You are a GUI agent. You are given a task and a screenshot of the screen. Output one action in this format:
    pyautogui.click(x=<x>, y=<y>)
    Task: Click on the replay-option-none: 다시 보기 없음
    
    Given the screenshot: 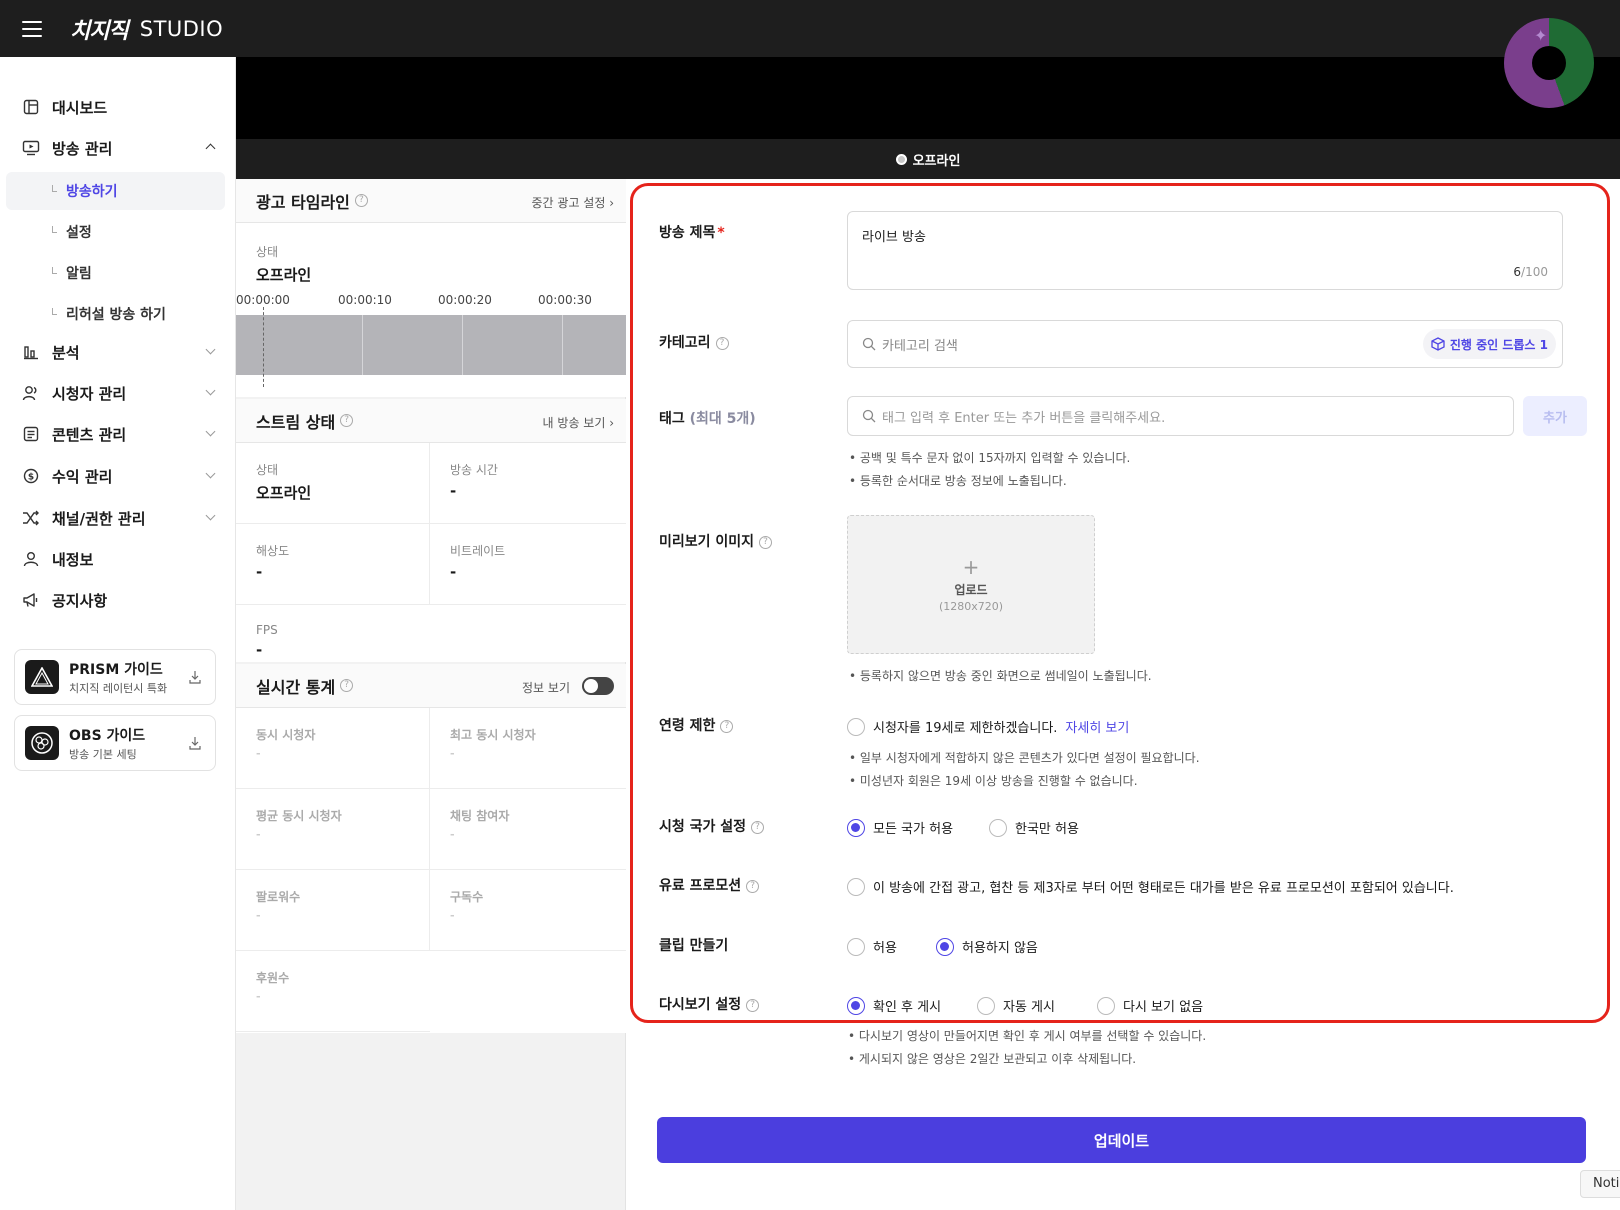 What is the action you would take?
    pyautogui.click(x=1150, y=1005)
    